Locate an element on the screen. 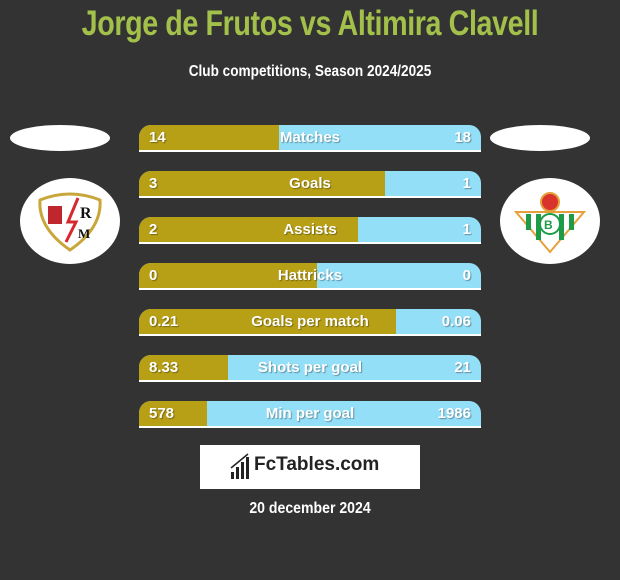  stat-row-matches: 14 Matches 18 is located at coordinates (310, 138).